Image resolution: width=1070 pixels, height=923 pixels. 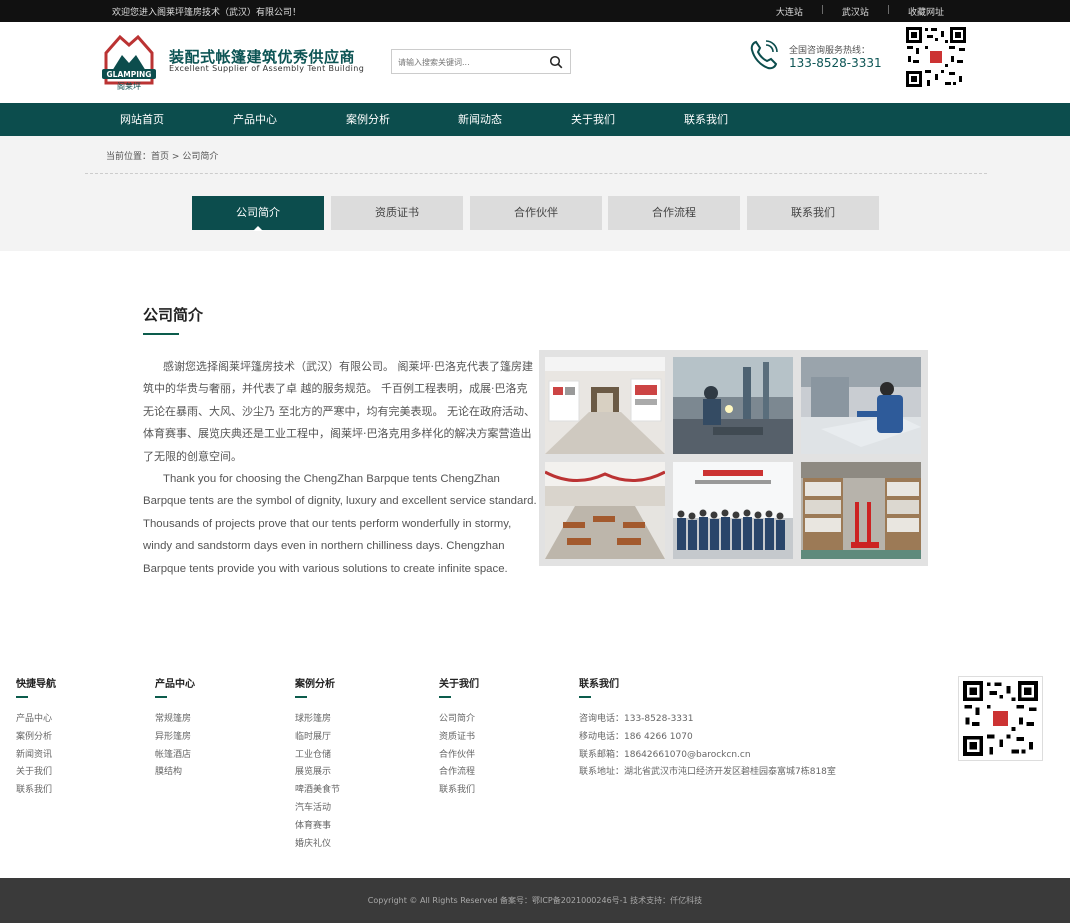 I want to click on hotline-label: 全国咨询服务热线：, so click(x=830, y=51).